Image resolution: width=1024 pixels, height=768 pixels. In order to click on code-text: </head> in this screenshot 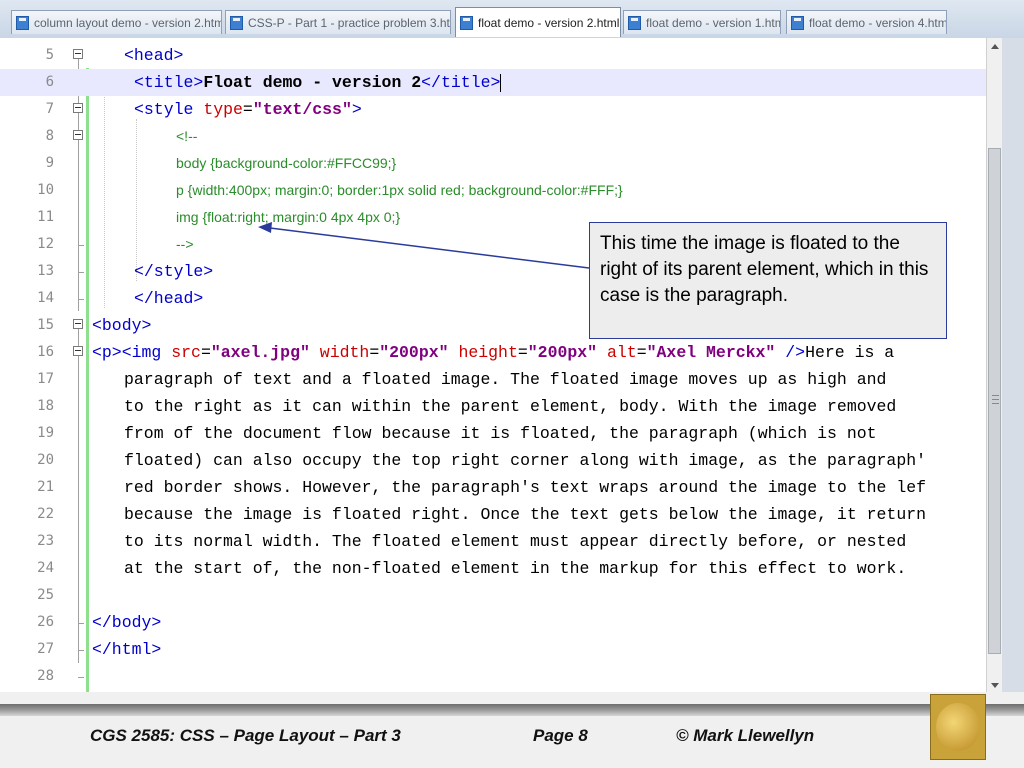, I will do `click(168, 298)`.